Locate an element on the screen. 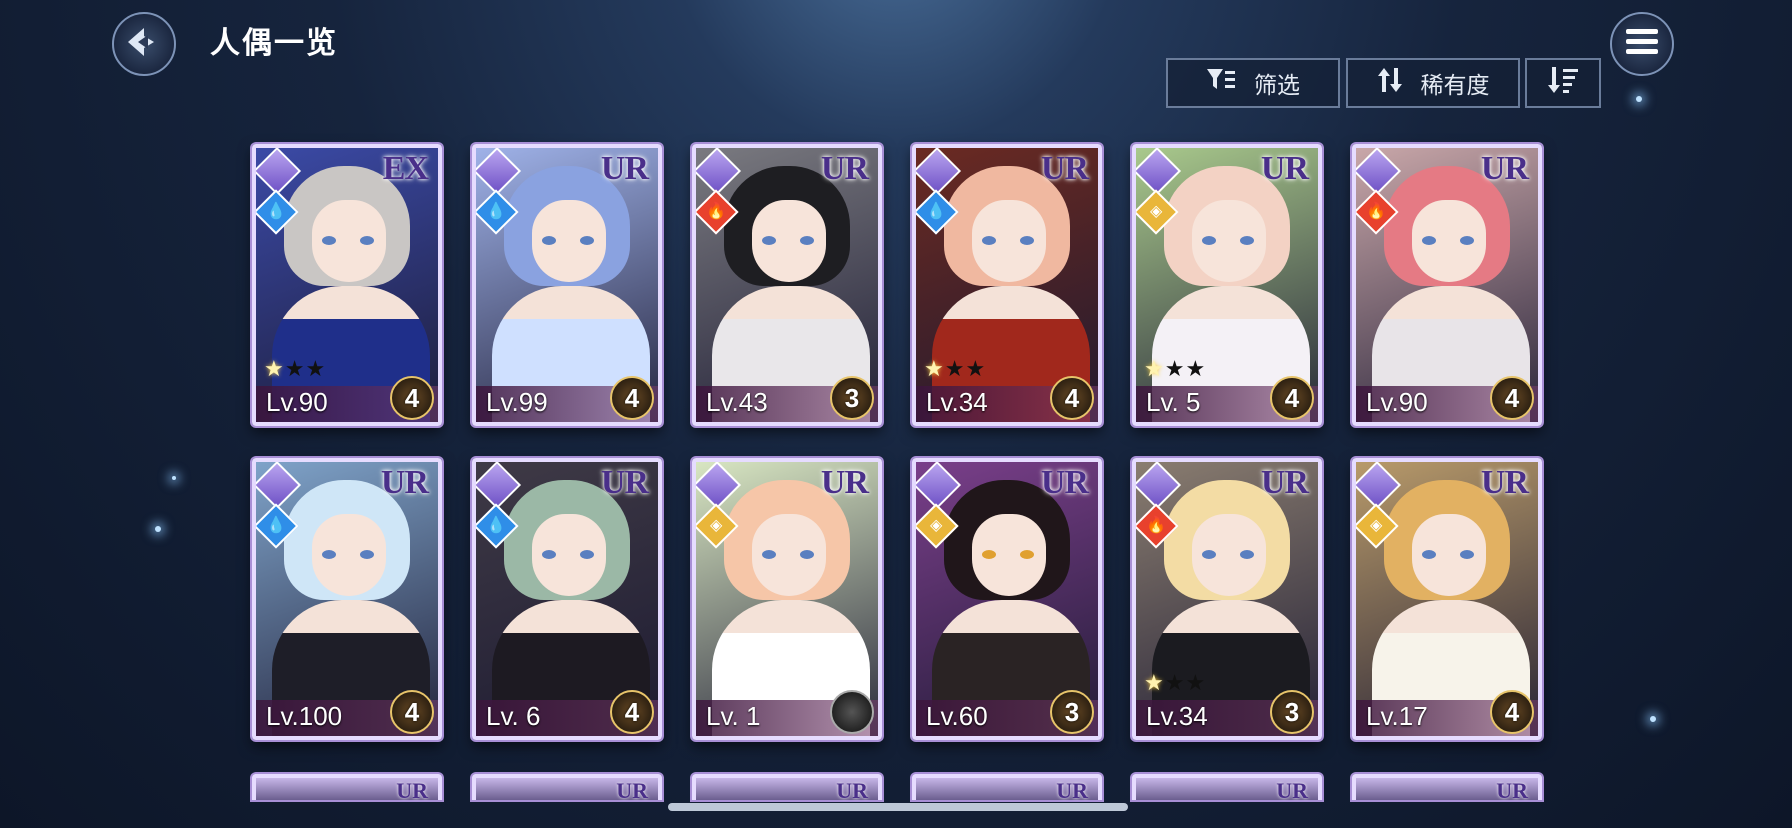  grade-emblem is located at coordinates (852, 712).